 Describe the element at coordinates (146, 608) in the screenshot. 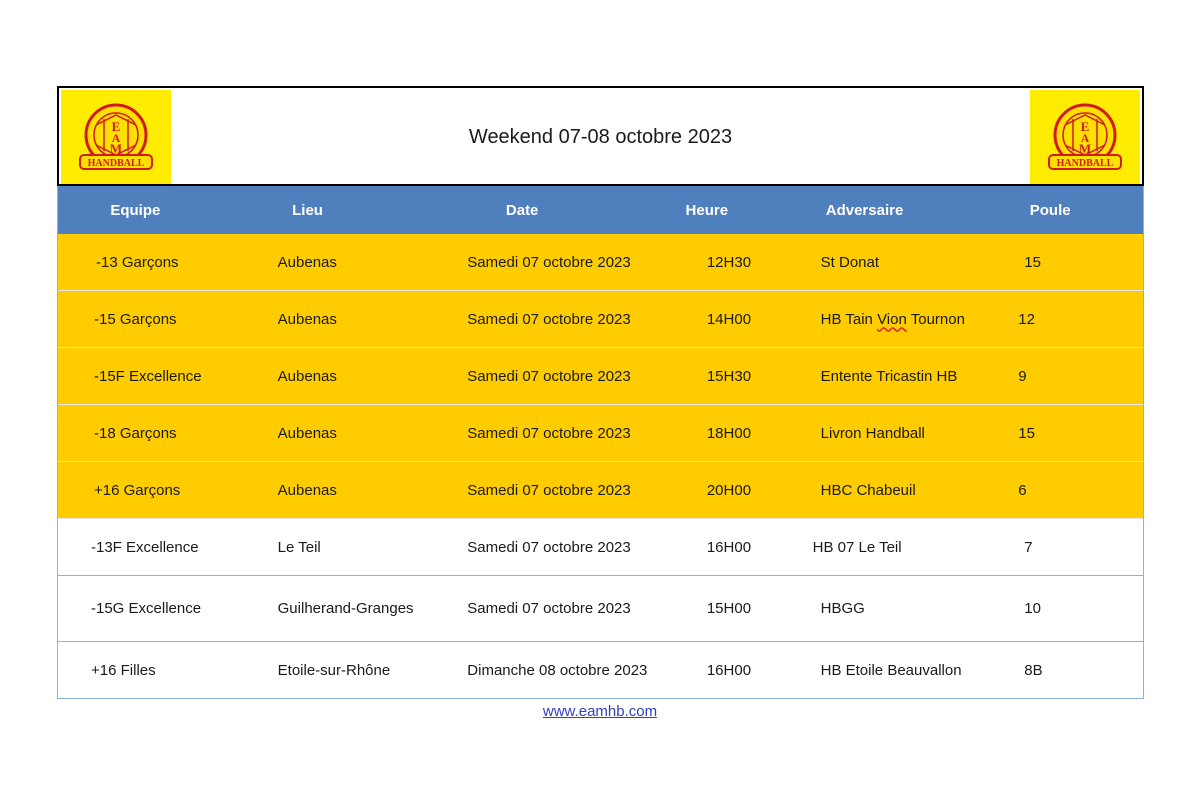

I see `team-cell: -15G Excellence` at that location.